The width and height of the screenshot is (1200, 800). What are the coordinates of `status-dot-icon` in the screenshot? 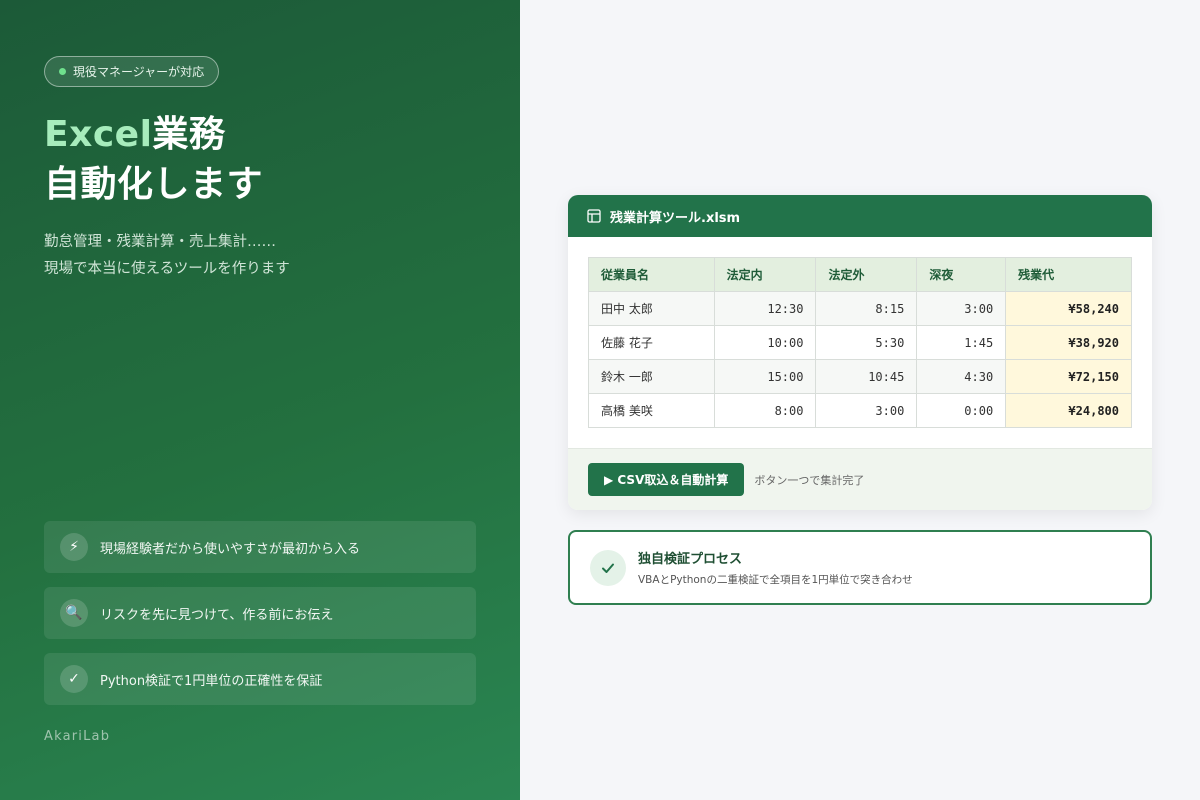 It's located at (62, 71).